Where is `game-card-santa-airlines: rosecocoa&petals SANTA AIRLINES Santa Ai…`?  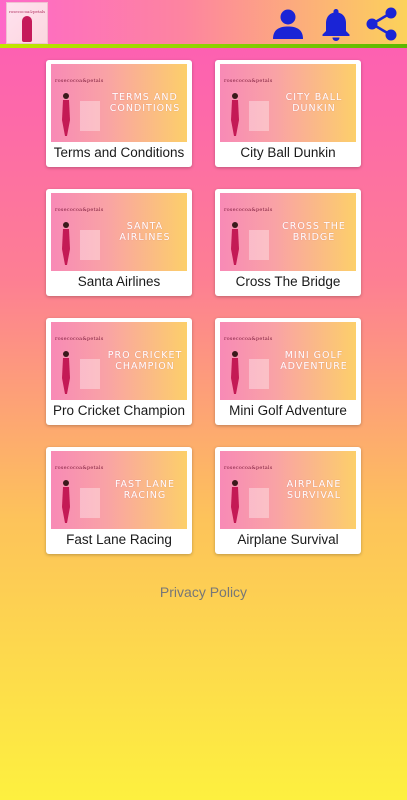 game-card-santa-airlines: rosecocoa&petals SANTA AIRLINES Santa Ai… is located at coordinates (119, 242).